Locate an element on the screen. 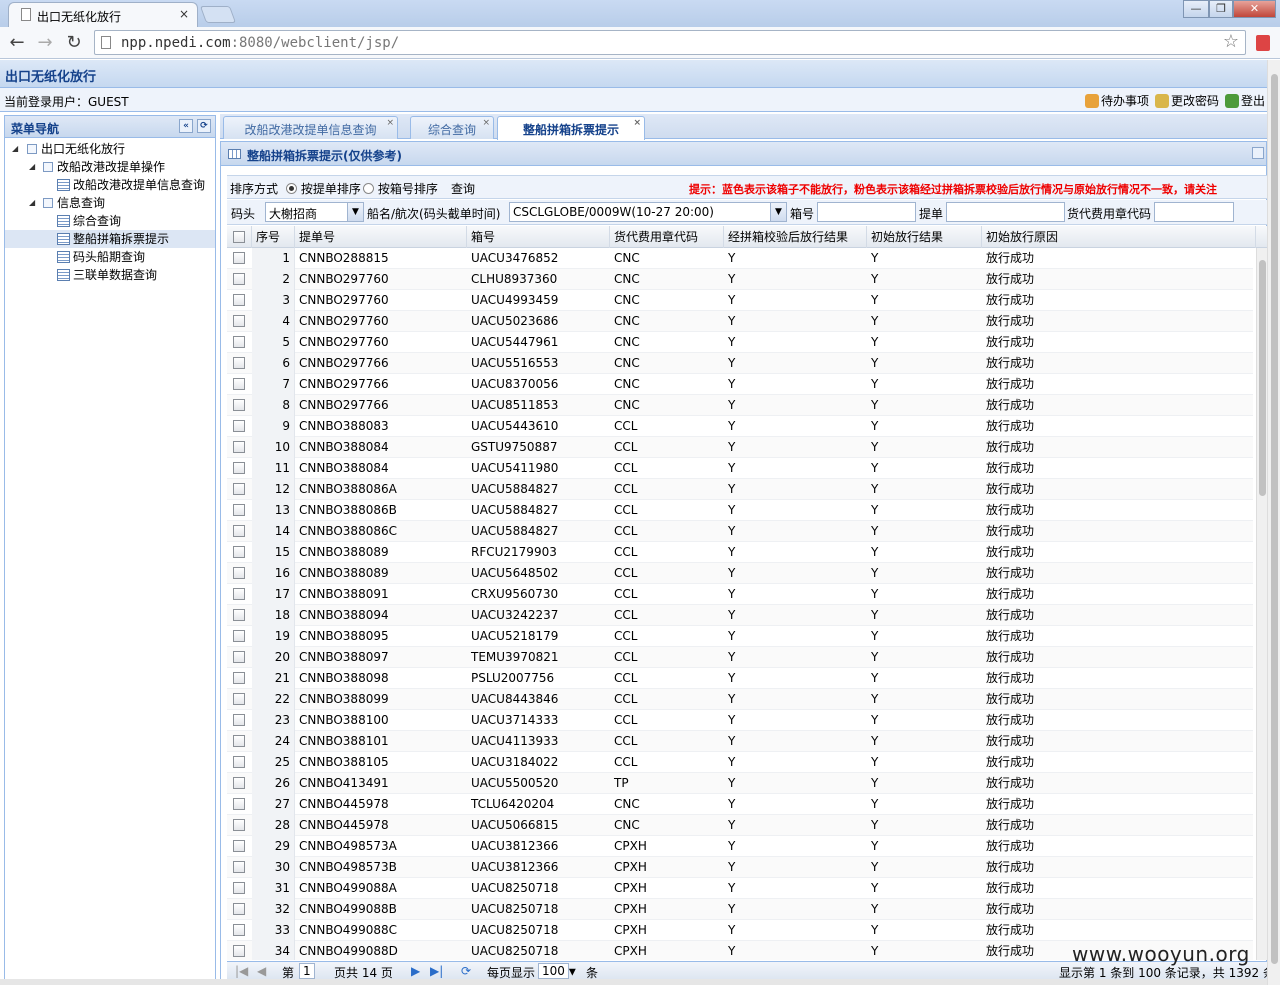  page-scrollbar is located at coordinates (1273, 522).